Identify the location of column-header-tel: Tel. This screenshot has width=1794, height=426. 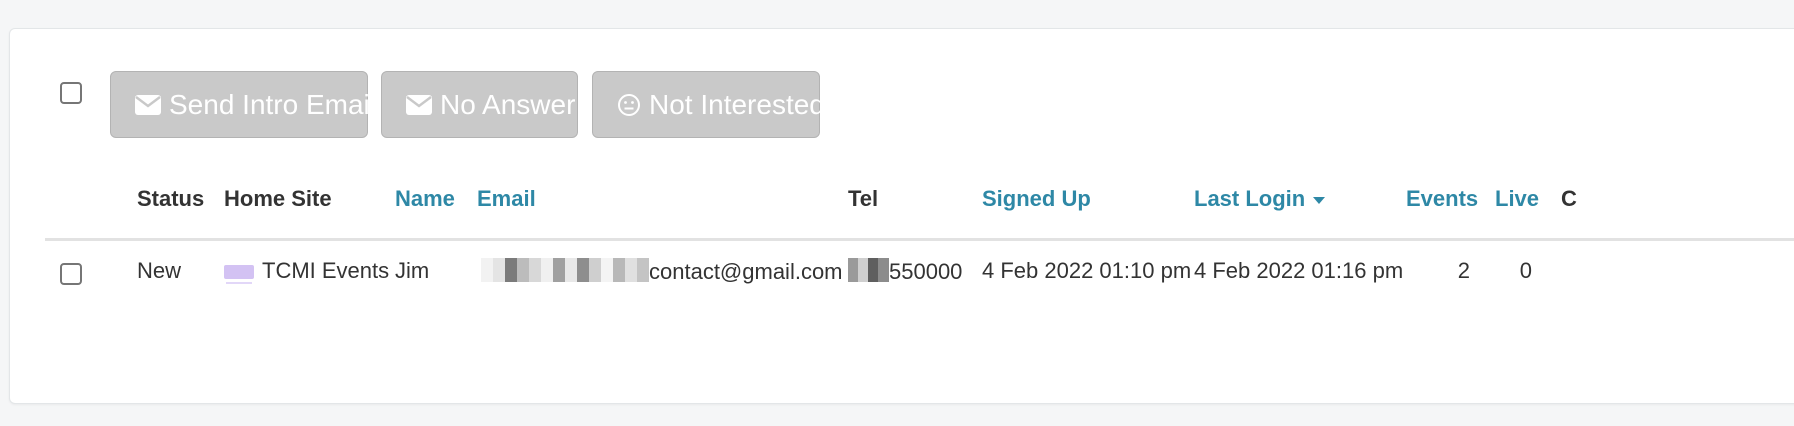
(863, 198).